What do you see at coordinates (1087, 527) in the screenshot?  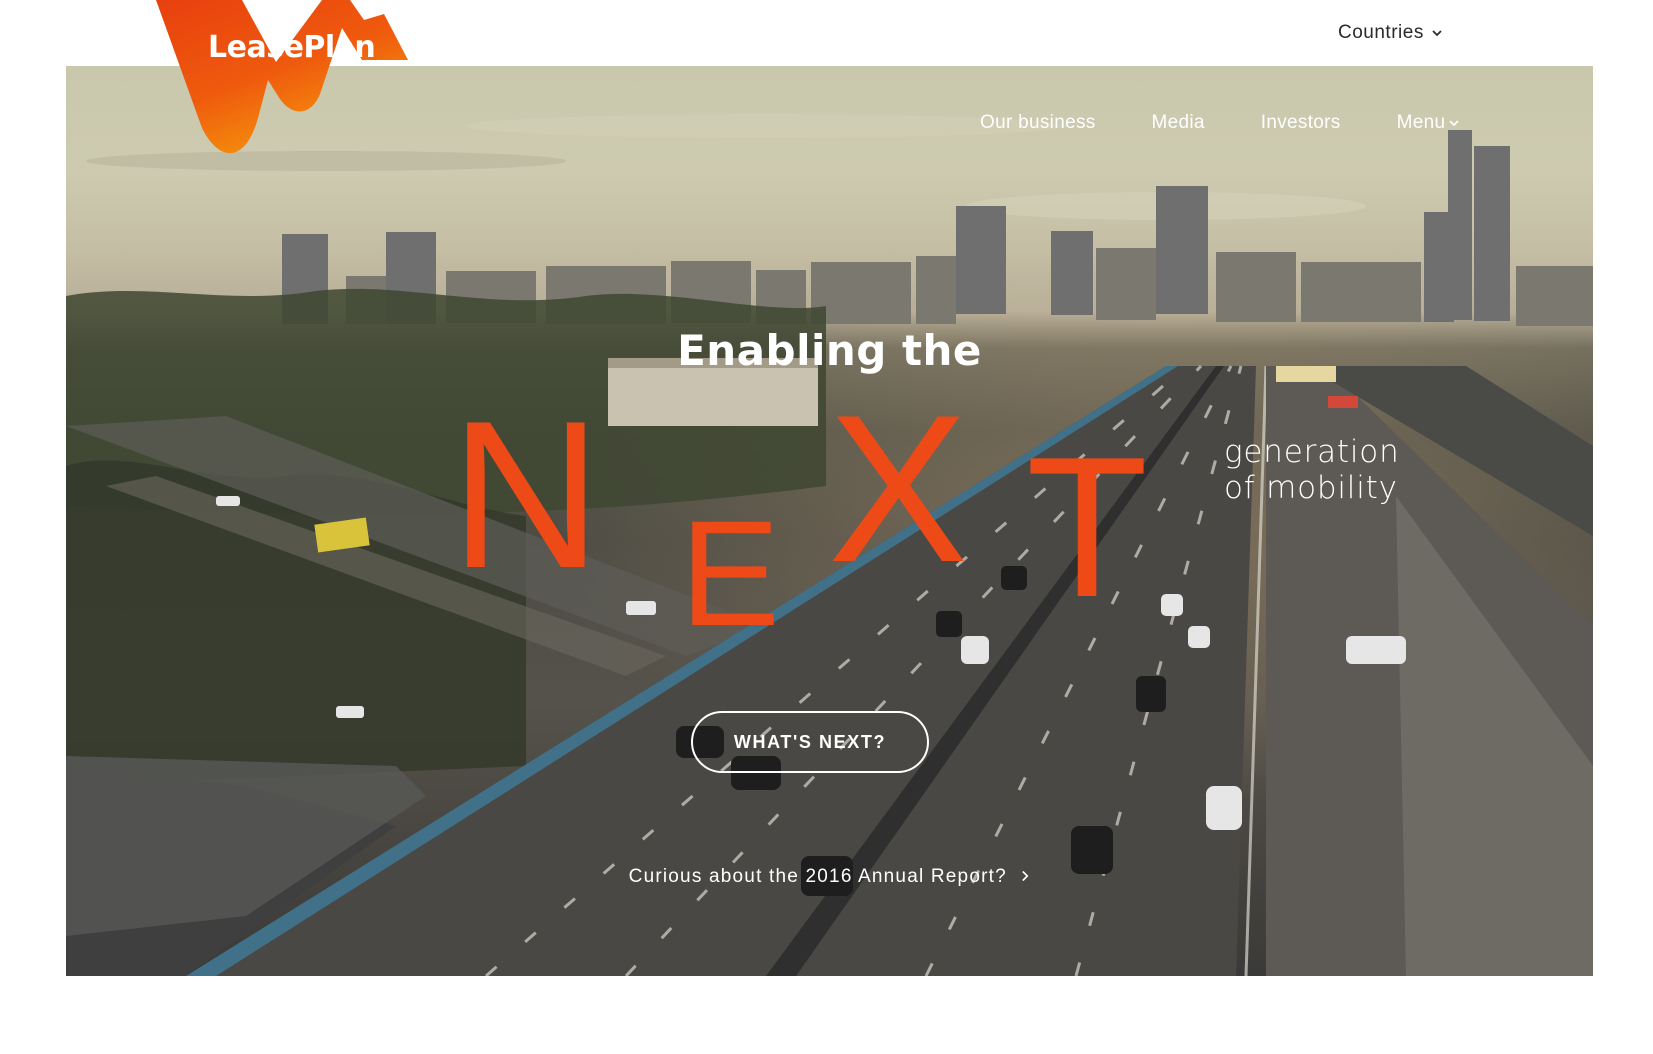 I see `headline-letter: T` at bounding box center [1087, 527].